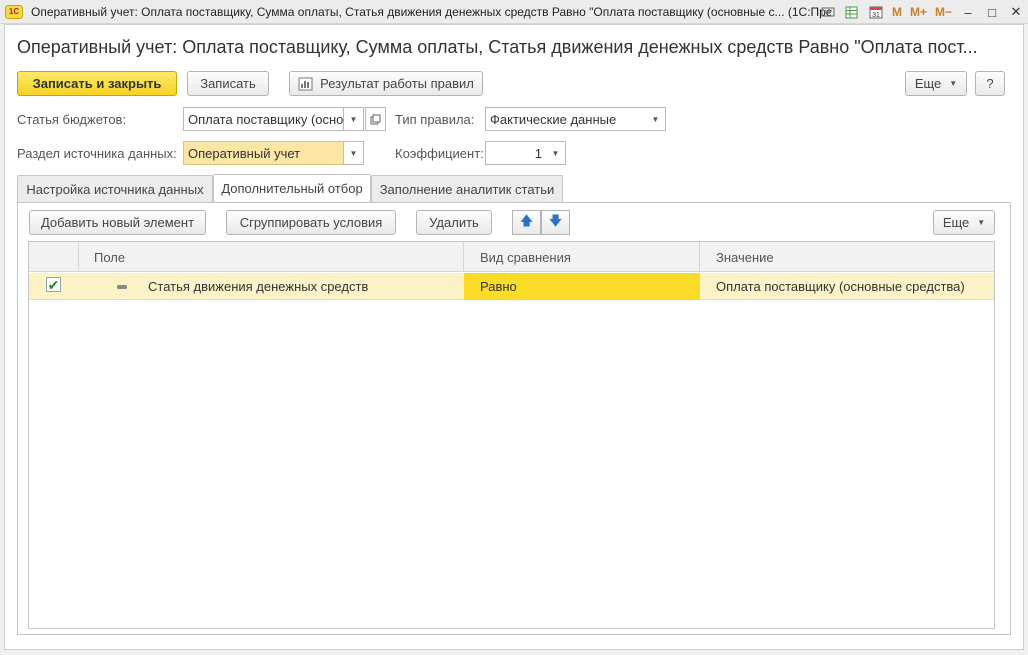  Describe the element at coordinates (847, 257) in the screenshot. I see `column-header-value: Значение` at that location.